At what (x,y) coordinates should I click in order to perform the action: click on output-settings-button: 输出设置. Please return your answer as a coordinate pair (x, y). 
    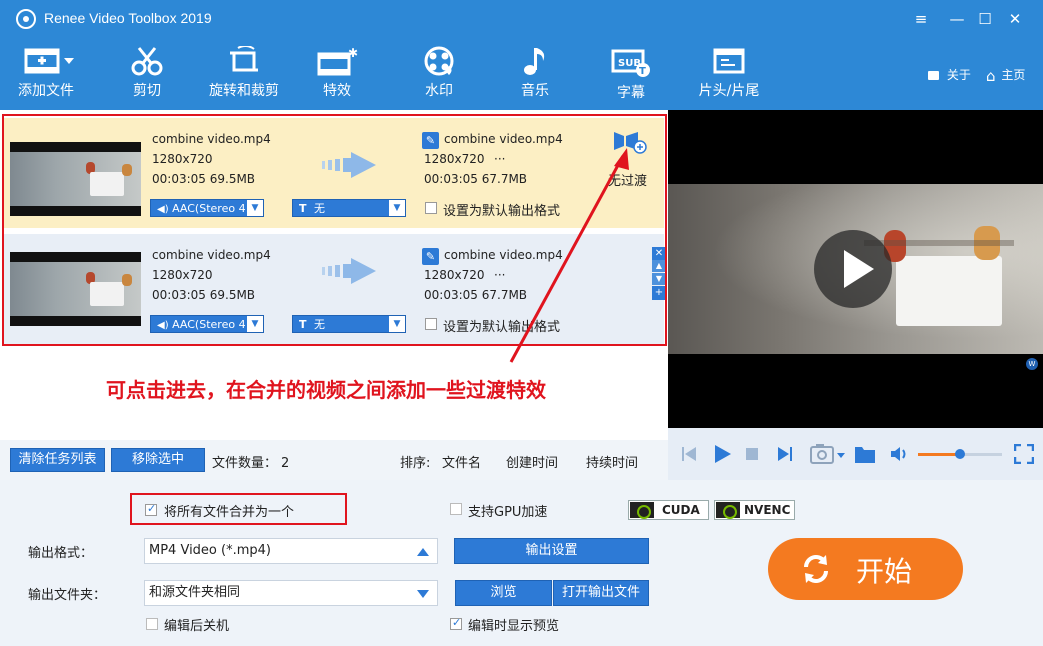
    Looking at the image, I should click on (551, 551).